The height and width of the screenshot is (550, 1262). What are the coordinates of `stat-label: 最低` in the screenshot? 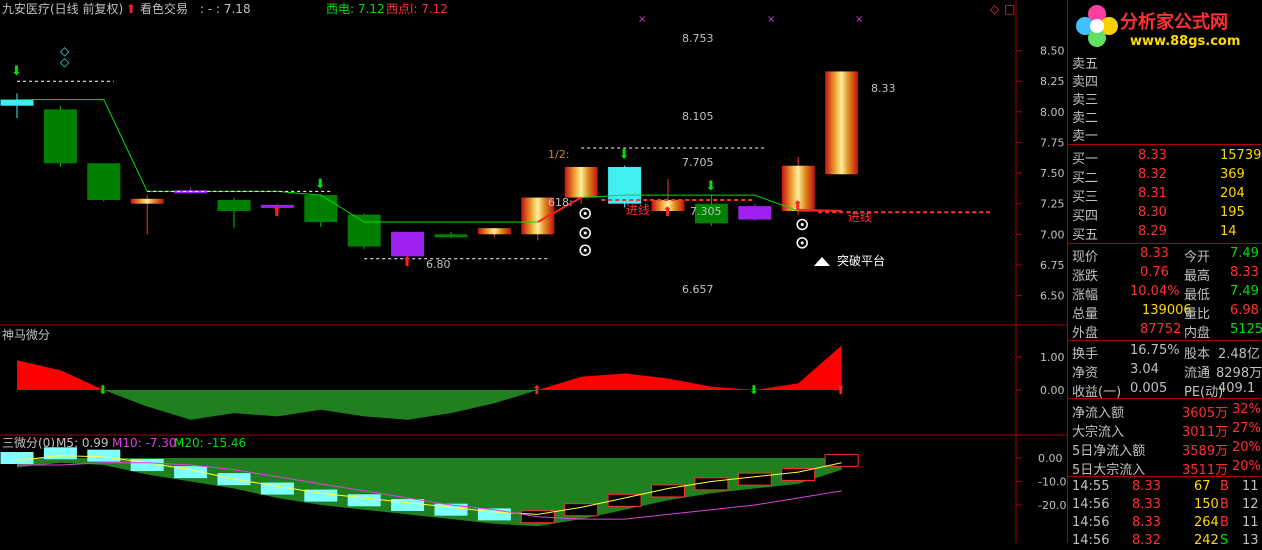 It's located at (1197, 295).